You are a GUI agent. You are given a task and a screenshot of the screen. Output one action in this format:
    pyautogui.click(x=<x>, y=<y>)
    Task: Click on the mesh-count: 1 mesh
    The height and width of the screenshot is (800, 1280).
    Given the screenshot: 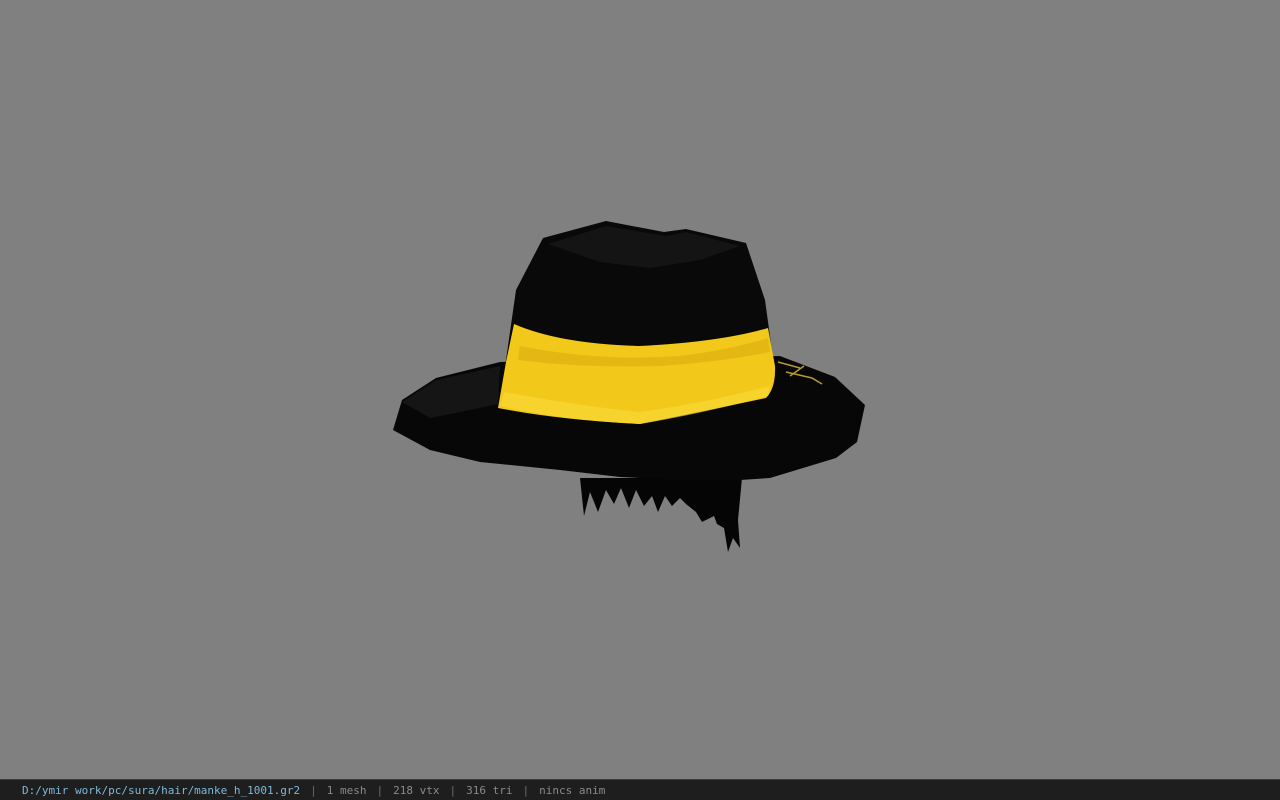 What is the action you would take?
    pyautogui.click(x=346, y=790)
    